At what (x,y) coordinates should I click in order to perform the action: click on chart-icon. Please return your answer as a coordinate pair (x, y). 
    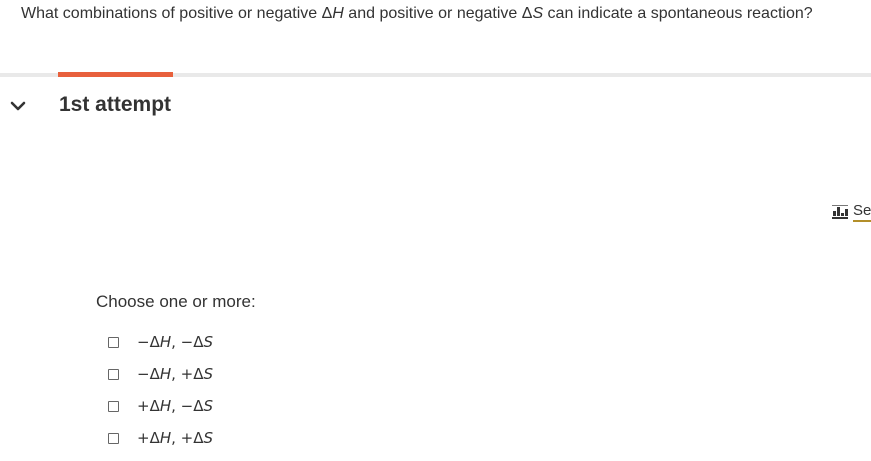
    Looking at the image, I should click on (840, 212).